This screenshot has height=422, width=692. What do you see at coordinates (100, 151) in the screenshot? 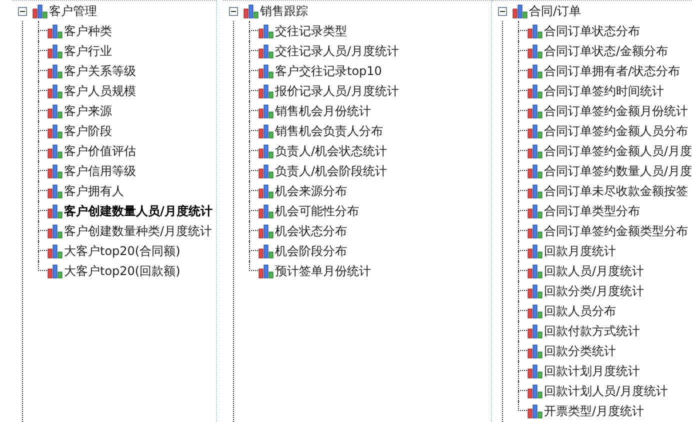
I see `tree-item: 客户价值评估` at bounding box center [100, 151].